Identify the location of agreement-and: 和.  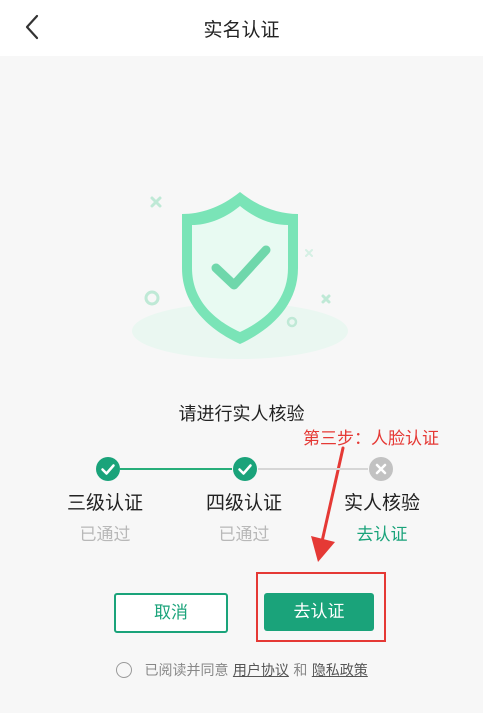
(300, 671).